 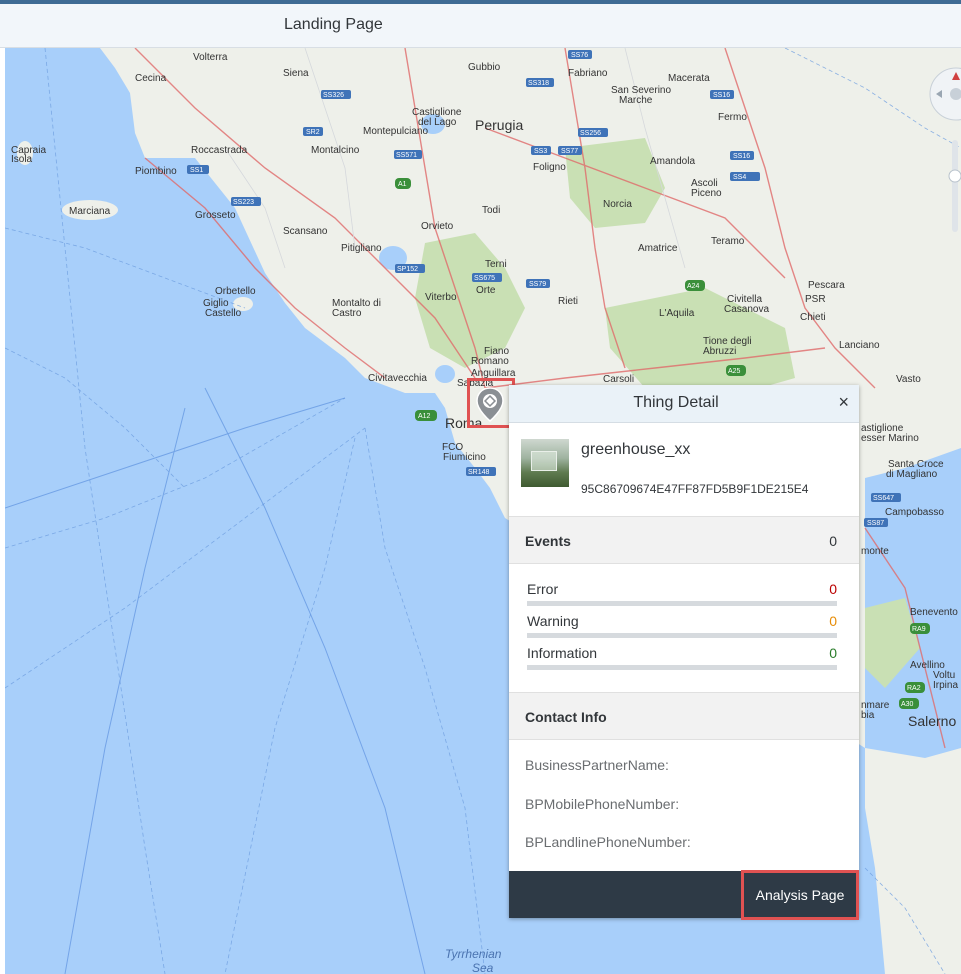 I want to click on svg-text: A24, so click(x=693, y=286).